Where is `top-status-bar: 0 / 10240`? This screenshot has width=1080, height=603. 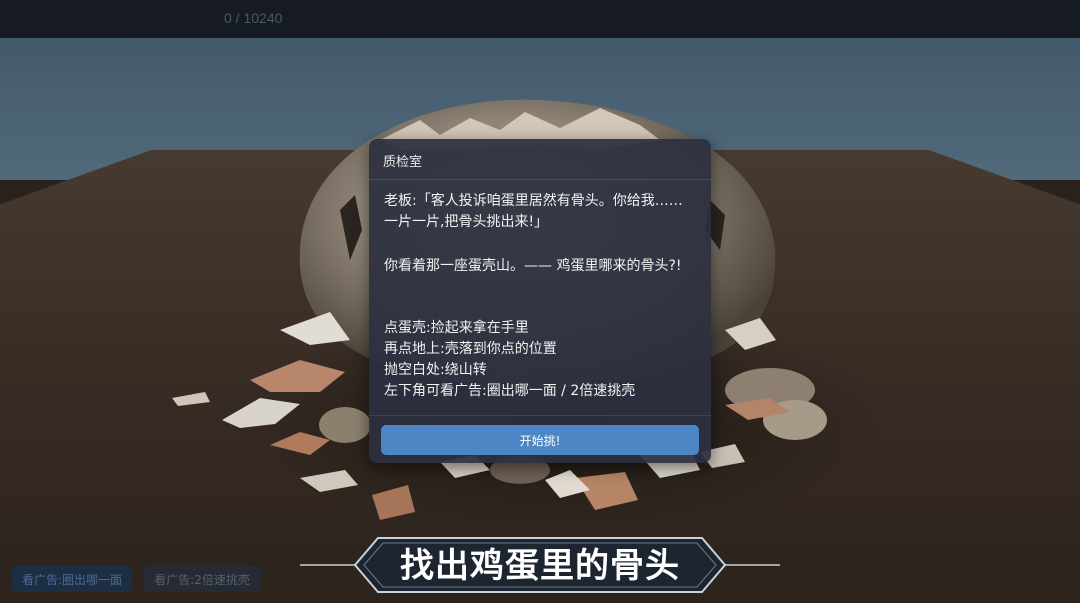 top-status-bar: 0 / 10240 is located at coordinates (540, 19).